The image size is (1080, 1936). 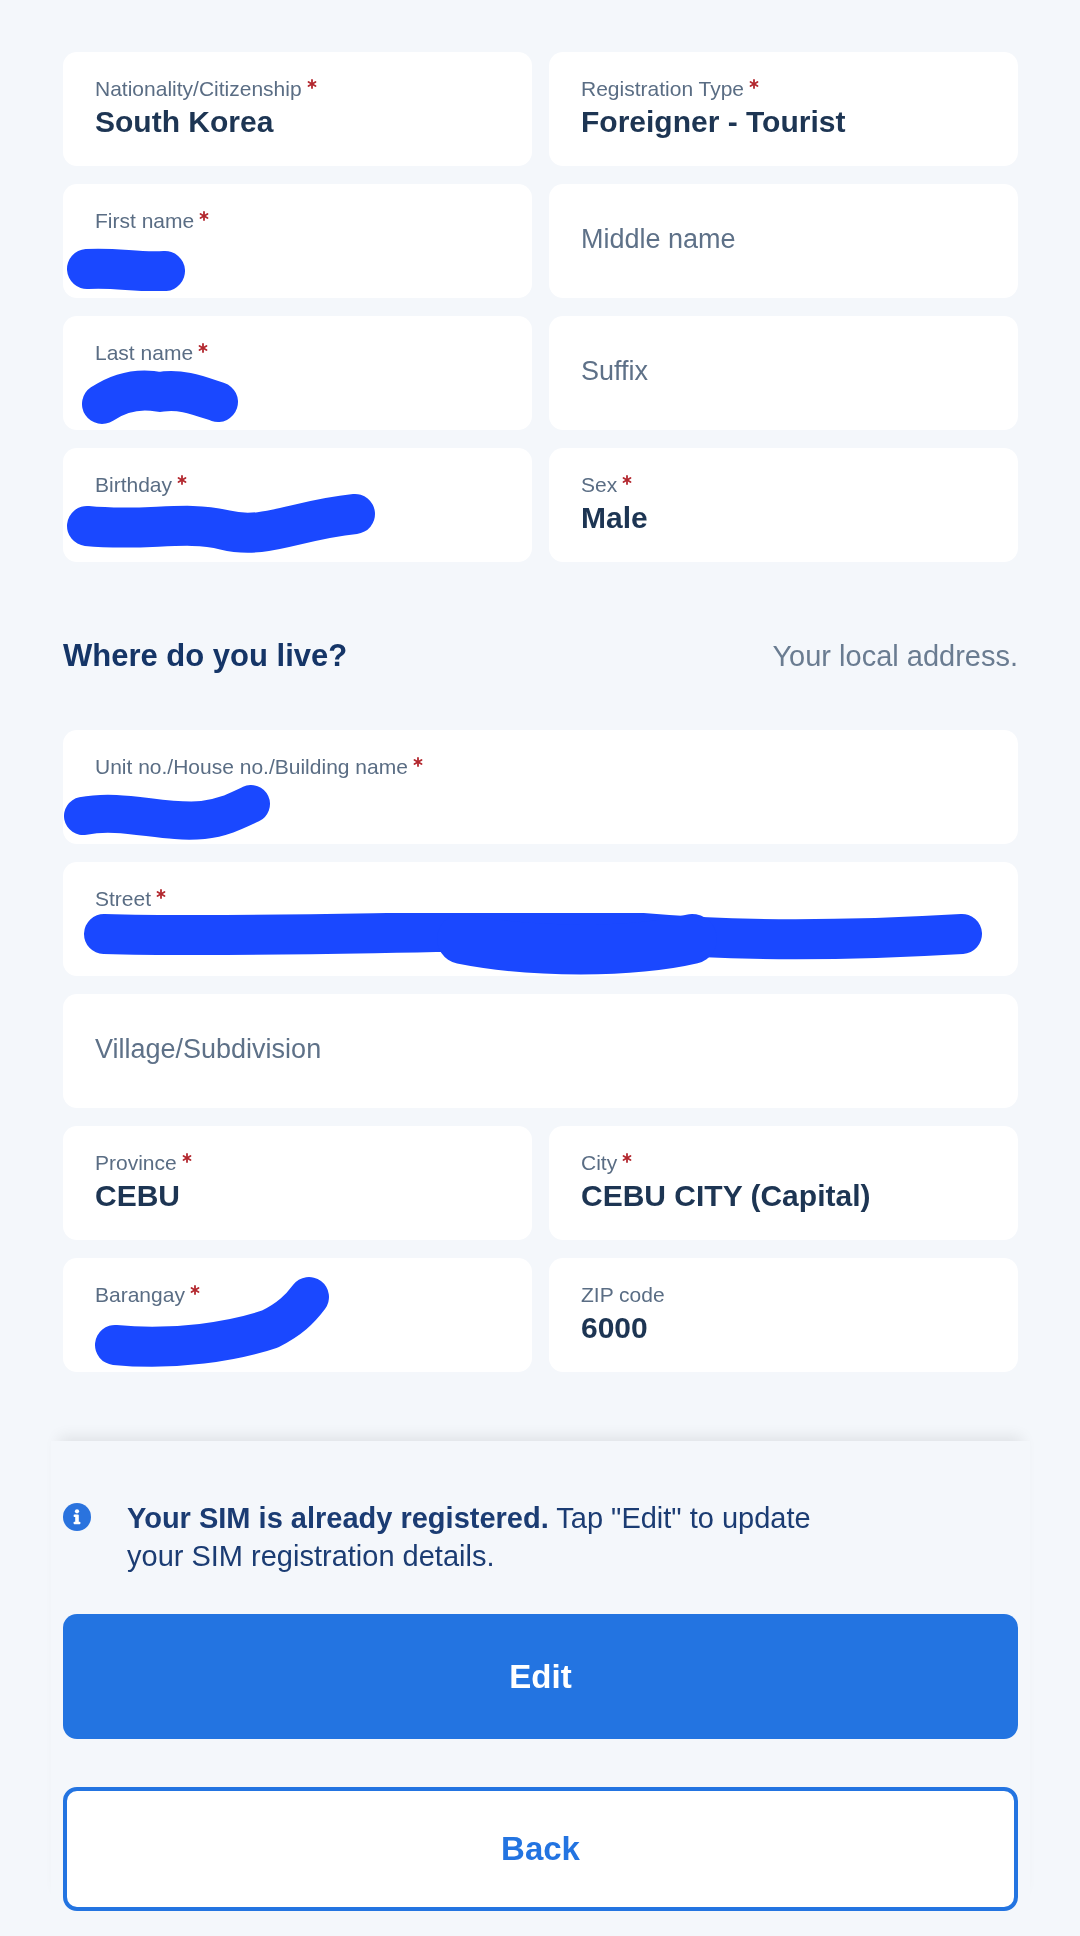 What do you see at coordinates (77, 1517) in the screenshot?
I see `info-icon` at bounding box center [77, 1517].